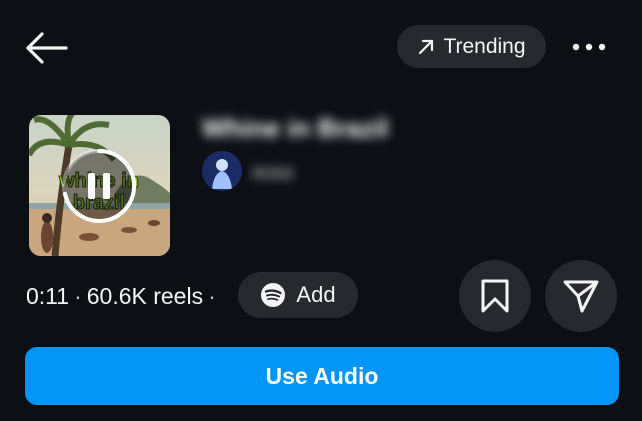 The image size is (642, 421). What do you see at coordinates (48, 296) in the screenshot?
I see `duration: 0:11` at bounding box center [48, 296].